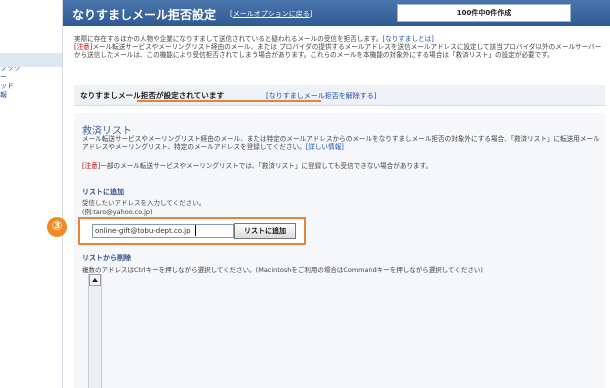 The height and width of the screenshot is (388, 610). I want to click on sidebar-item-selected-highlight, so click(31, 60).